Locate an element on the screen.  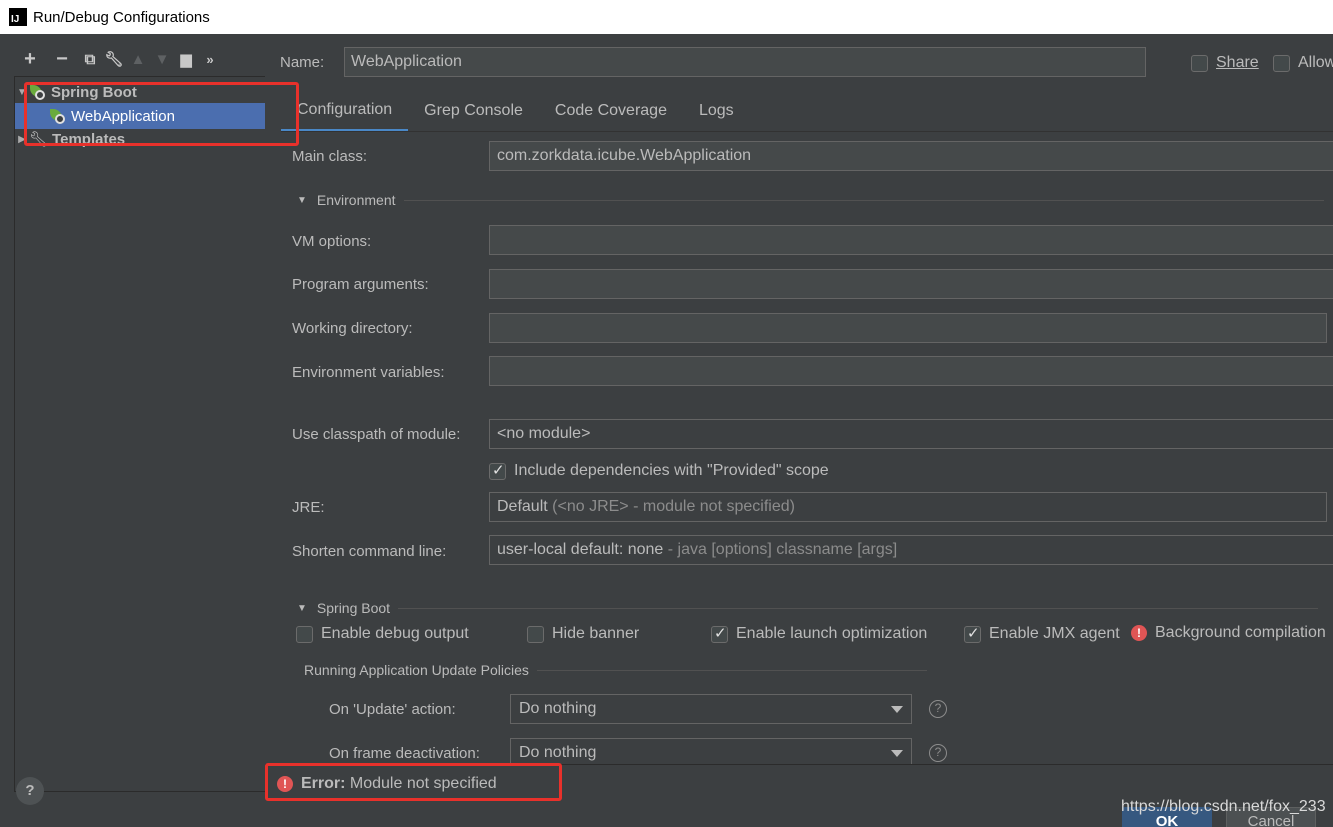
shorten-cmd-hint: - java [options] classname [args] is located at coordinates (782, 549).